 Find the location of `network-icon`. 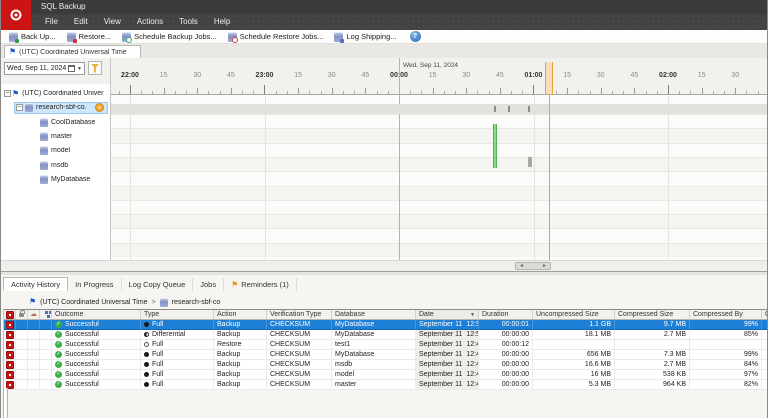

network-icon is located at coordinates (46, 312).